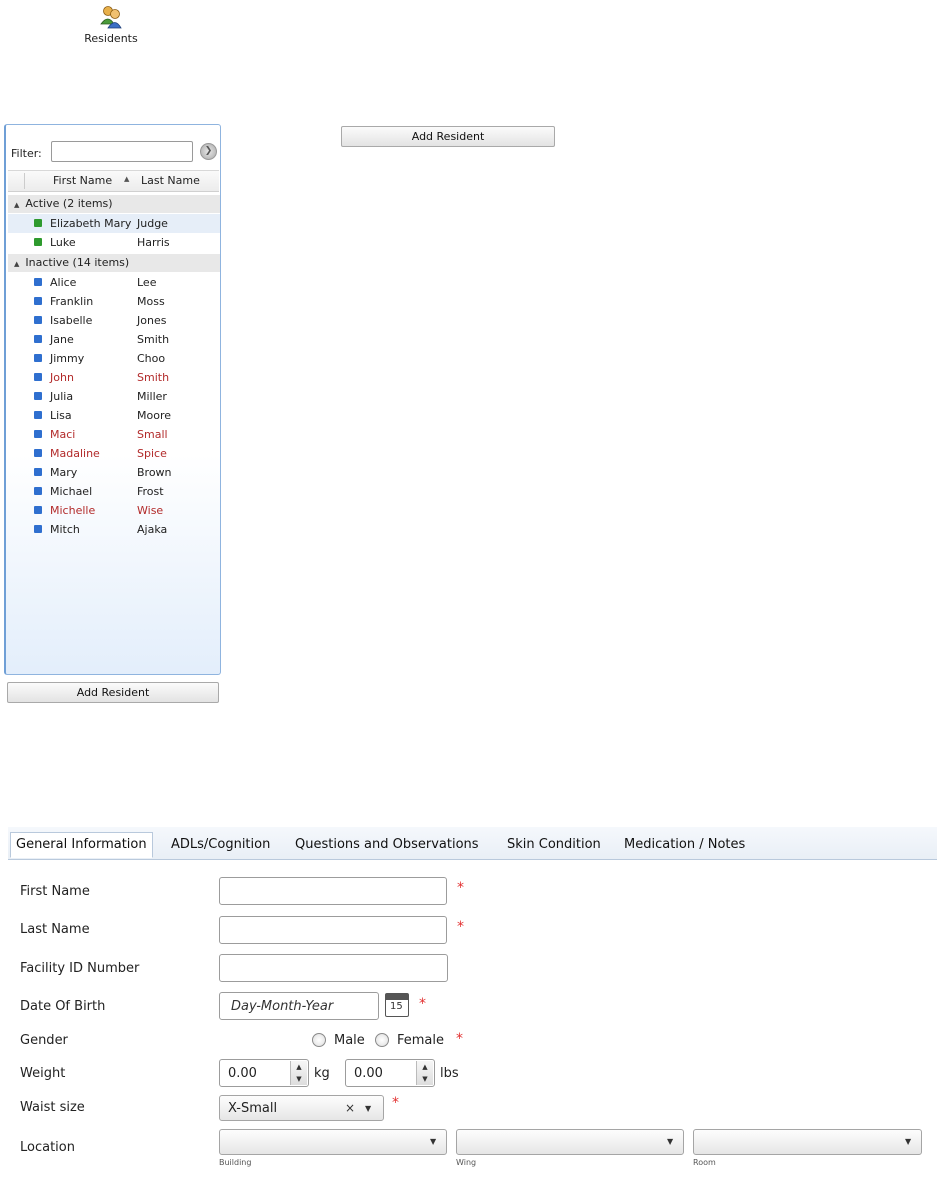 This screenshot has height=1183, width=937. Describe the element at coordinates (114, 415) in the screenshot. I see `list-item: Lisa Moore` at that location.